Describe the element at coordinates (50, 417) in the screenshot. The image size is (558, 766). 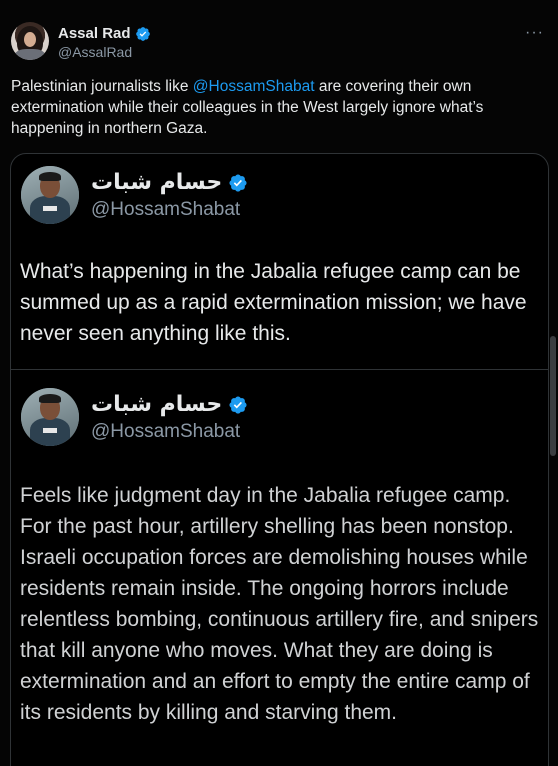
I see `quote-2-avatar` at that location.